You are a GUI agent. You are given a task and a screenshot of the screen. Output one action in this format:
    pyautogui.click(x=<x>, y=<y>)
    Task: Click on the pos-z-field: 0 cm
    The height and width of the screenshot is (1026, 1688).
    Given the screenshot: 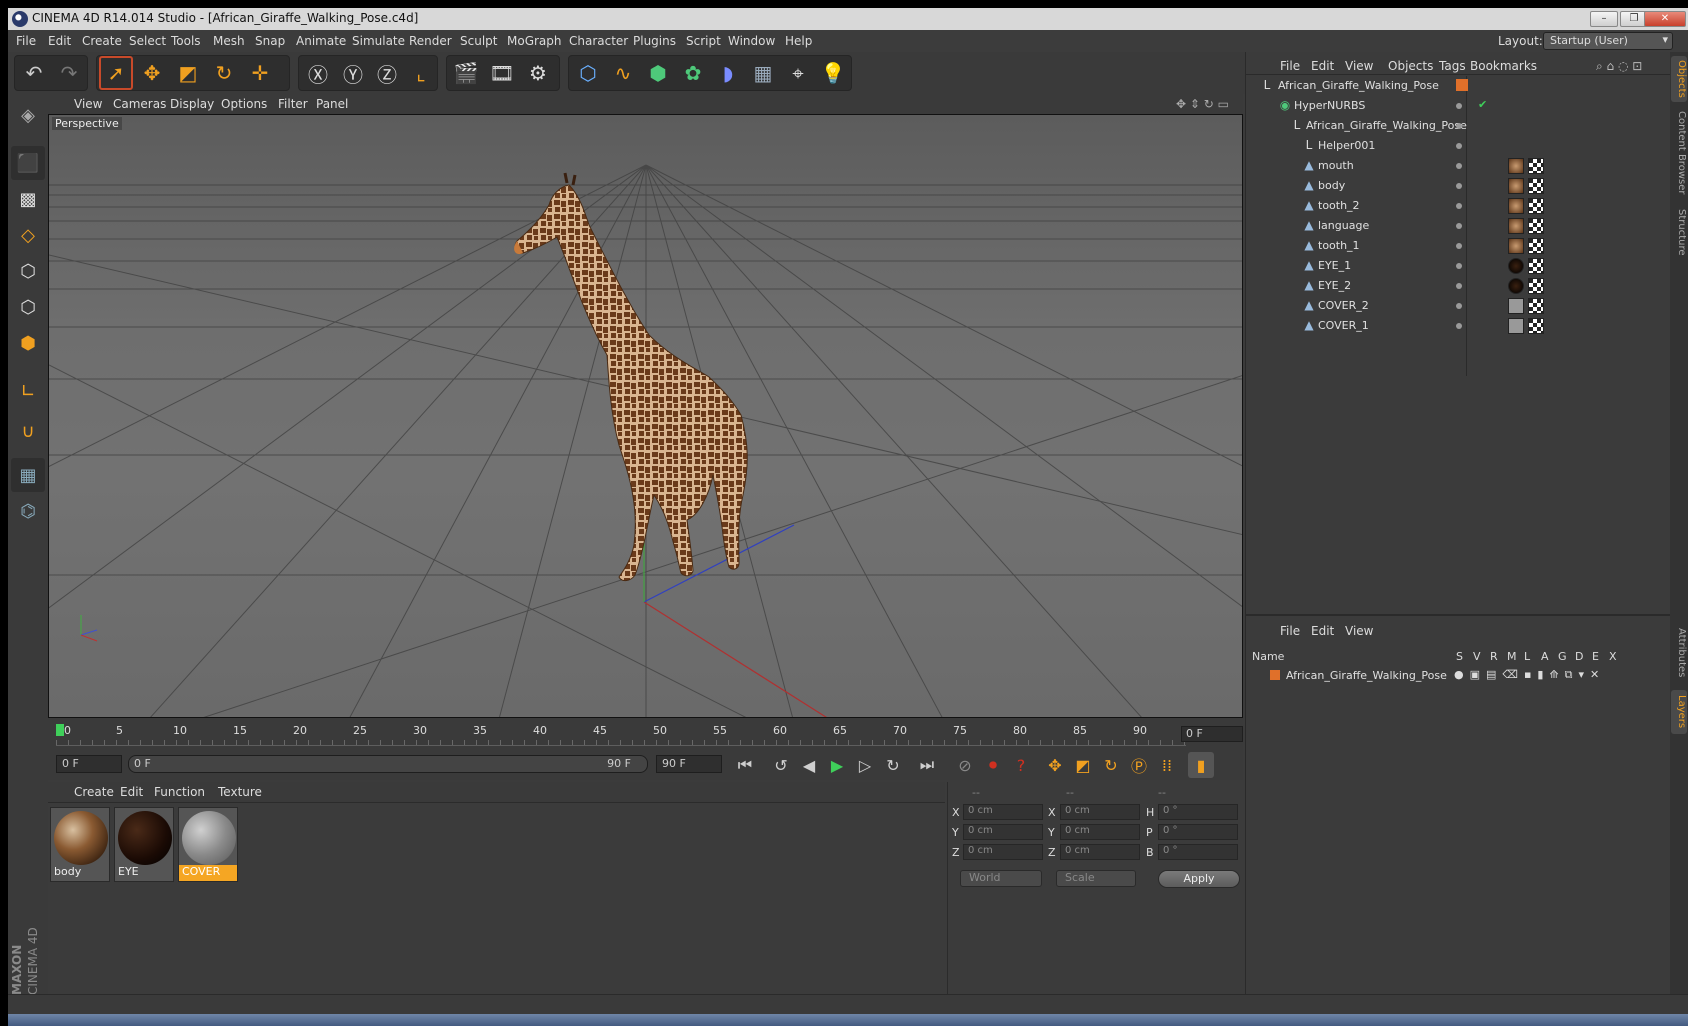 What is the action you would take?
    pyautogui.click(x=1003, y=852)
    